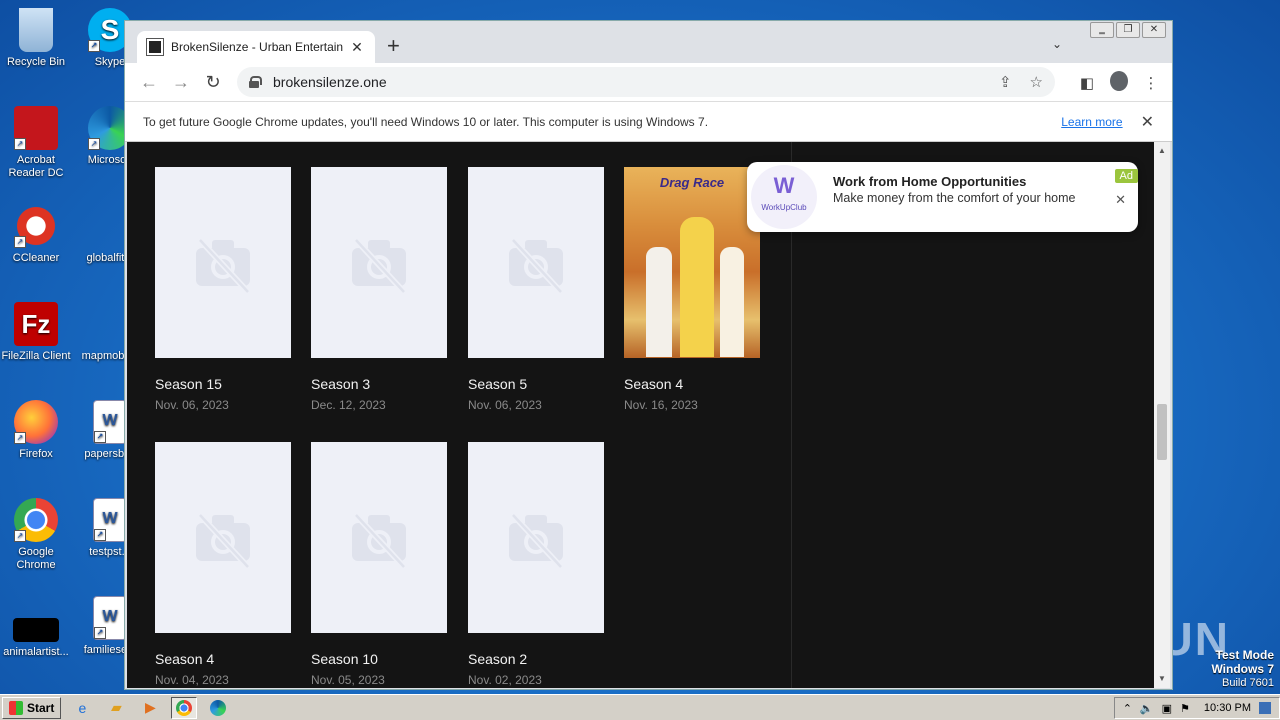  I want to click on desktop-icon-label: Recycle Bin, so click(36, 62).